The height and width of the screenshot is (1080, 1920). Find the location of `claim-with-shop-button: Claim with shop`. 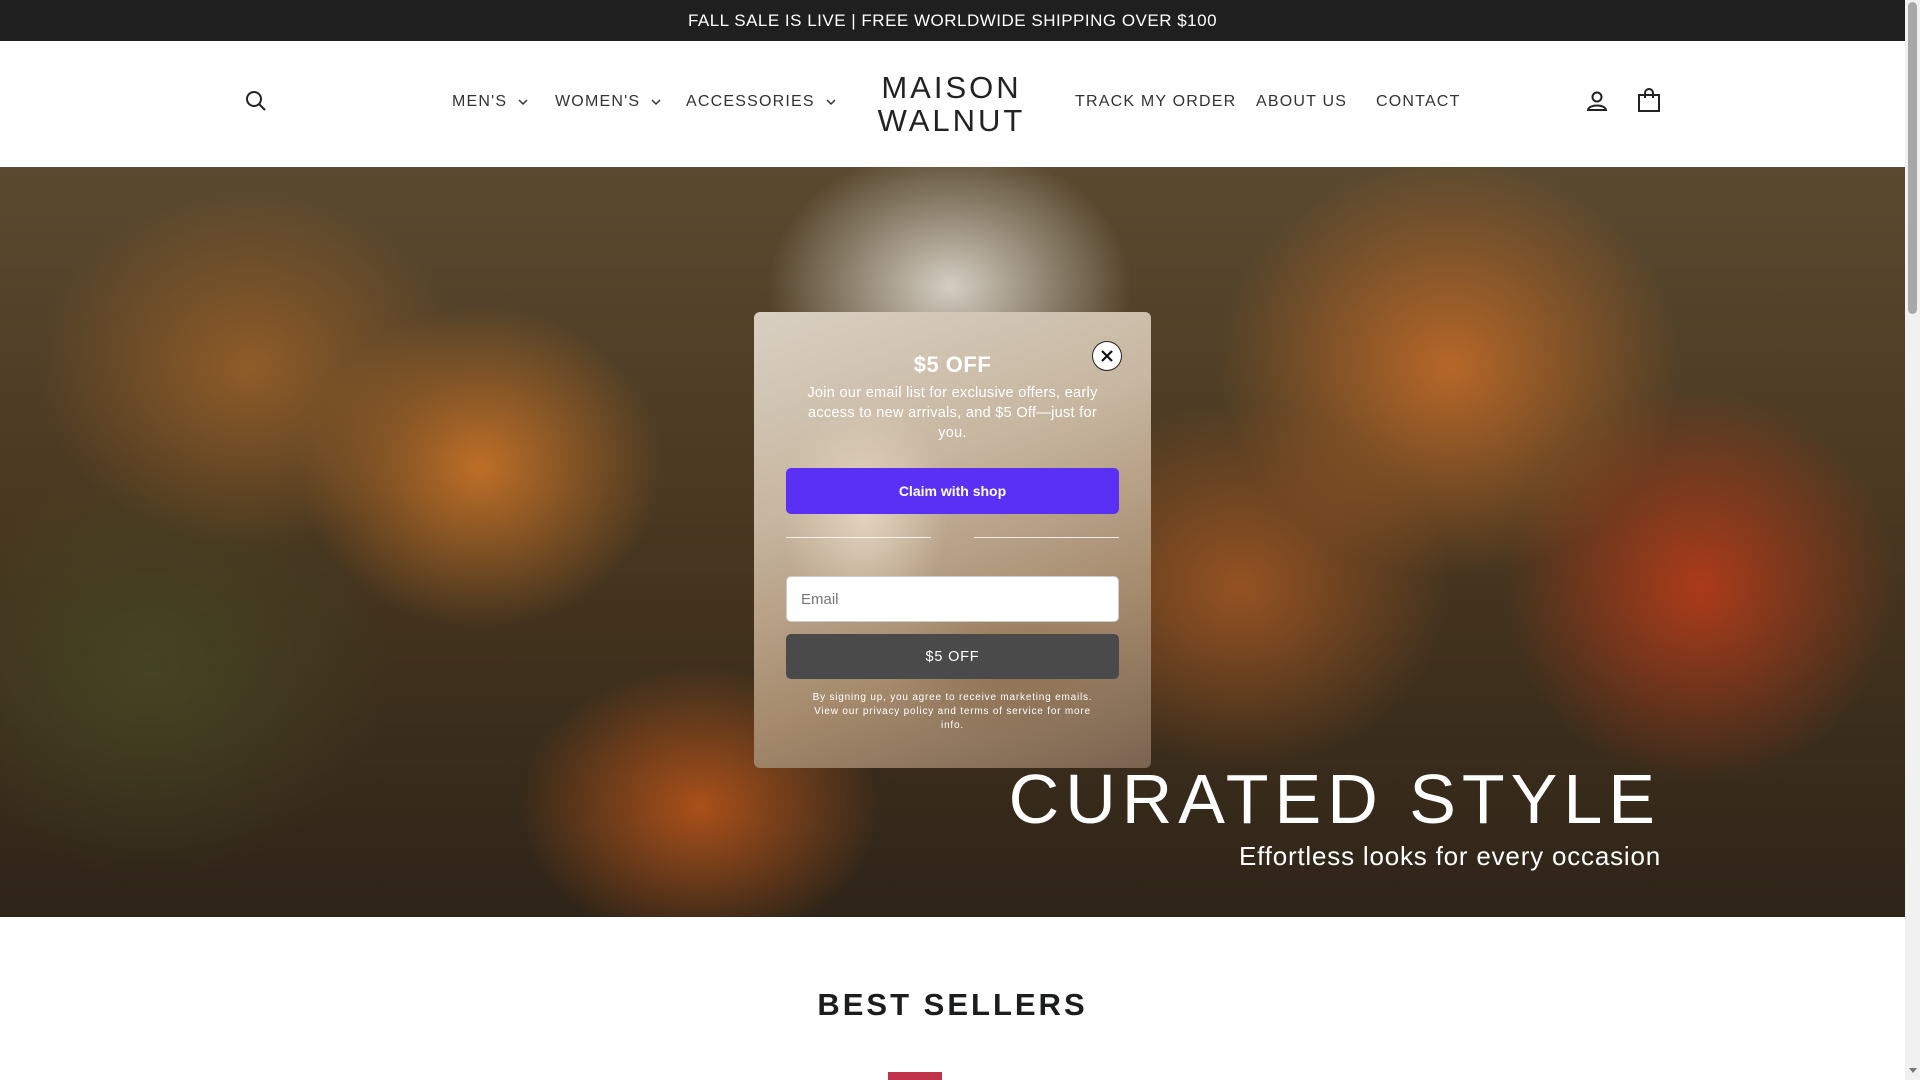

claim-with-shop-button: Claim with shop is located at coordinates (952, 491).